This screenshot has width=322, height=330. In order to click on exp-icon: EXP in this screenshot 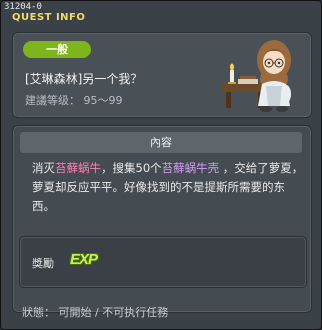, I will do `click(84, 259)`.